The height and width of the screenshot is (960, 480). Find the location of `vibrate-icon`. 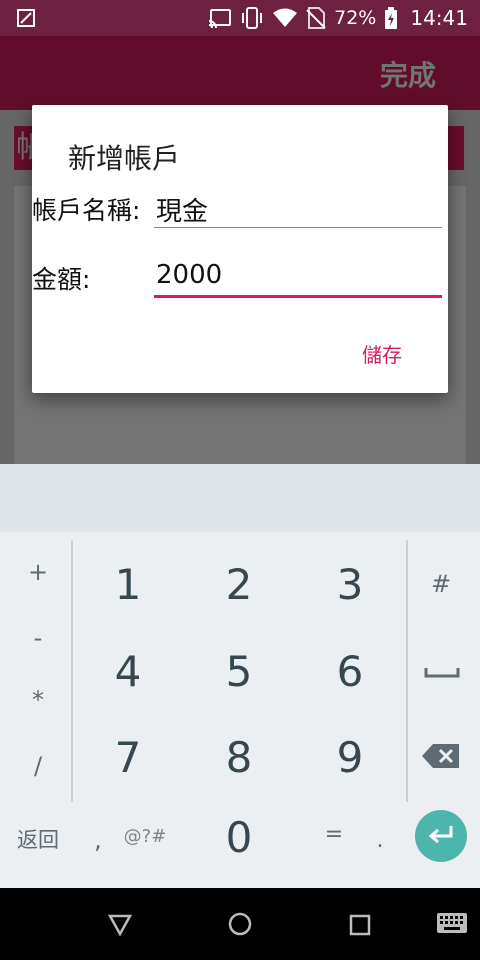

vibrate-icon is located at coordinates (252, 18).